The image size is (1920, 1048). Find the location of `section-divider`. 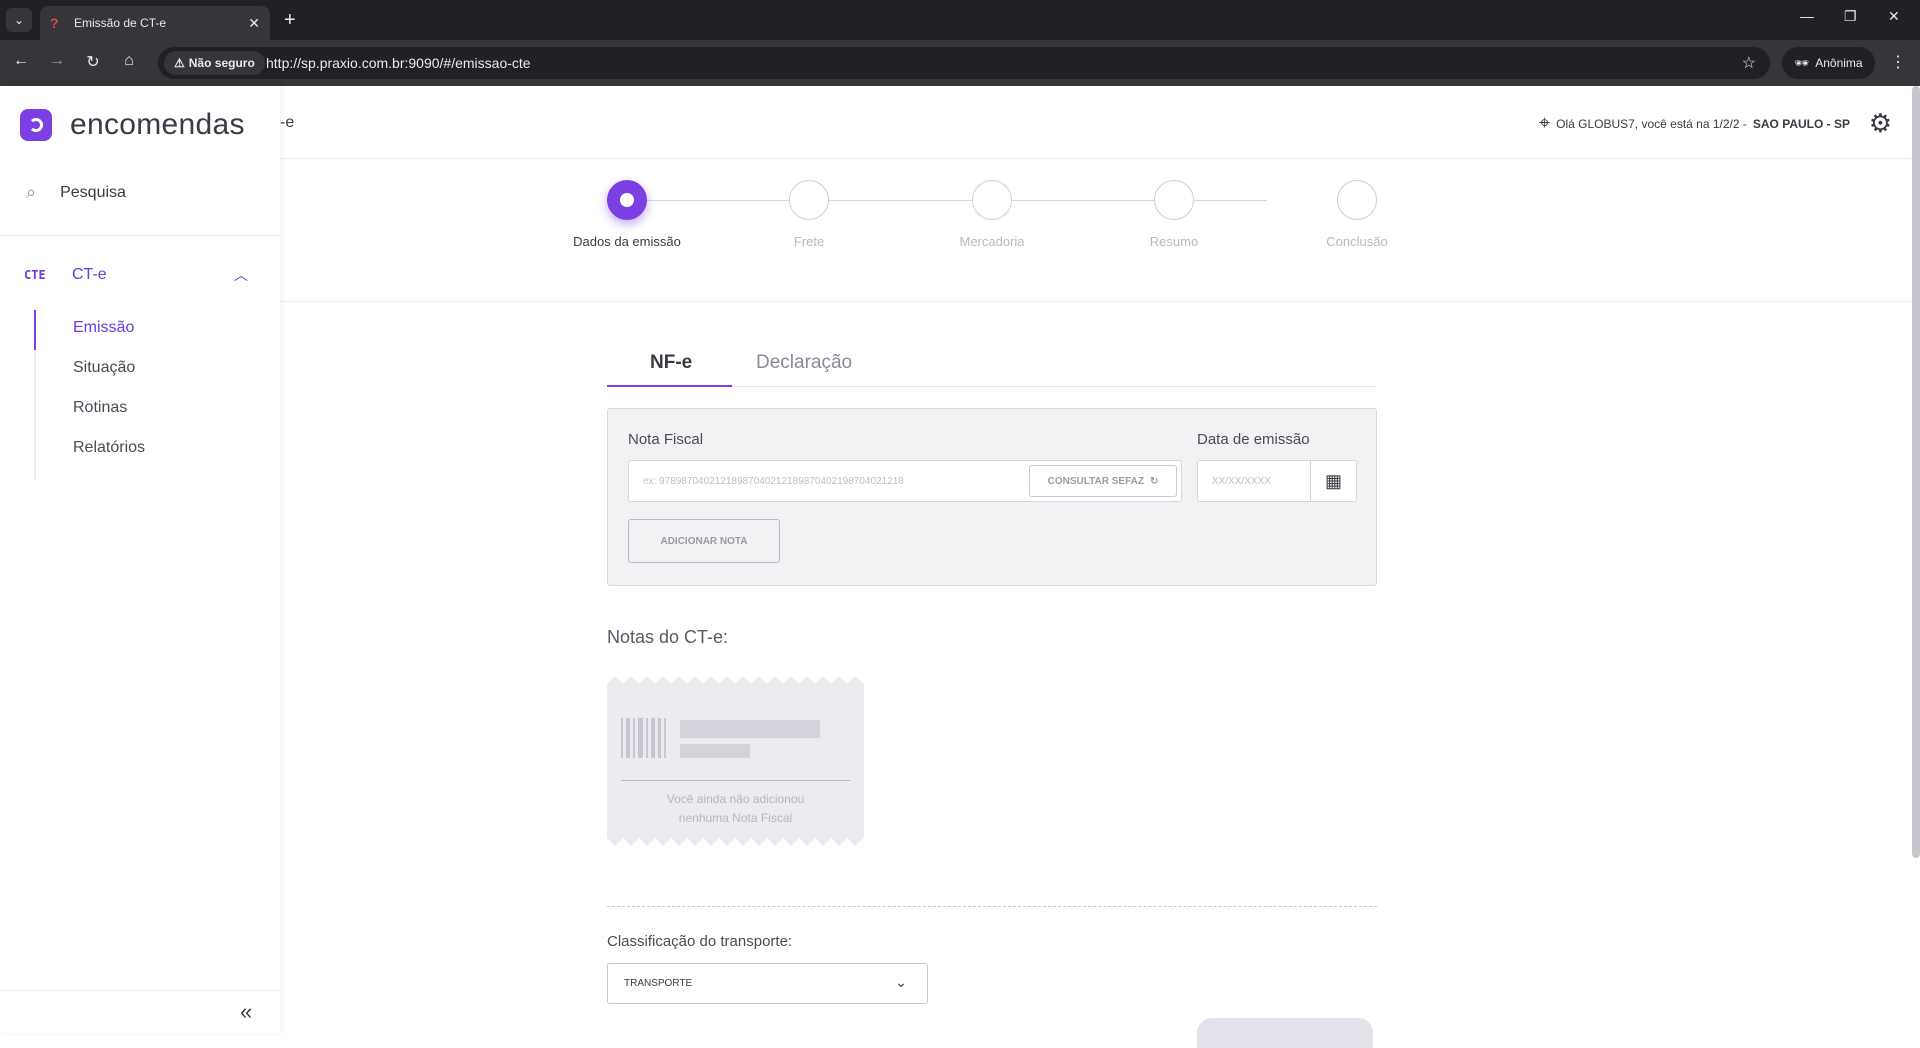

section-divider is located at coordinates (992, 906).